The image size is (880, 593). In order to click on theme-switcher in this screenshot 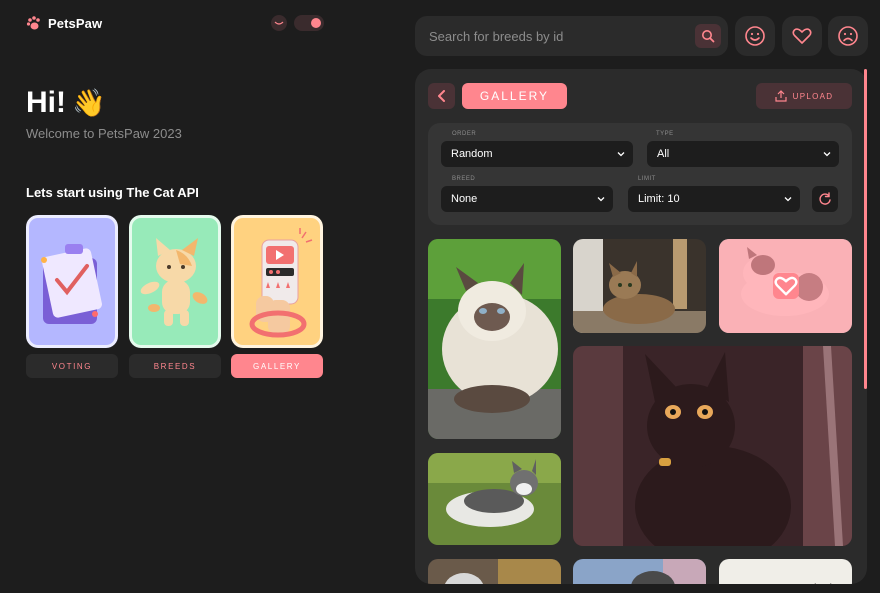, I will do `click(297, 23)`.